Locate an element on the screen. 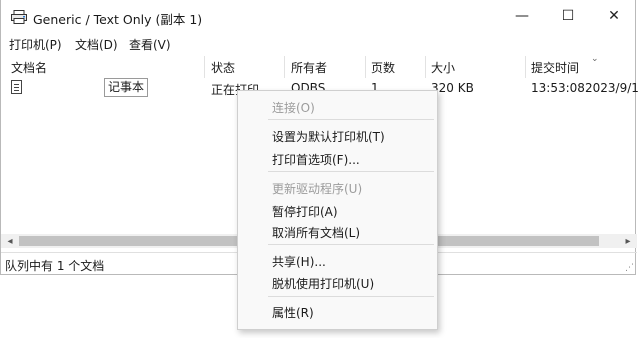 Image resolution: width=638 pixels, height=338 pixels. menu-set-default-printer: 设置为默认打印机(T) is located at coordinates (328, 136).